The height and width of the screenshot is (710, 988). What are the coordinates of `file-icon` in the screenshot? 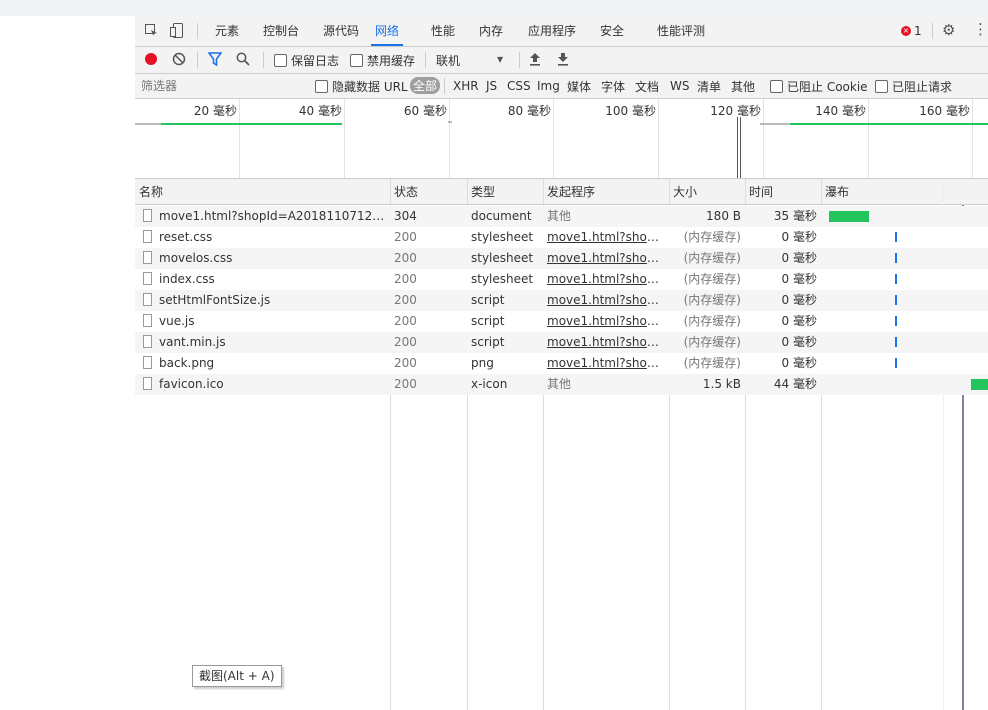 It's located at (147, 215).